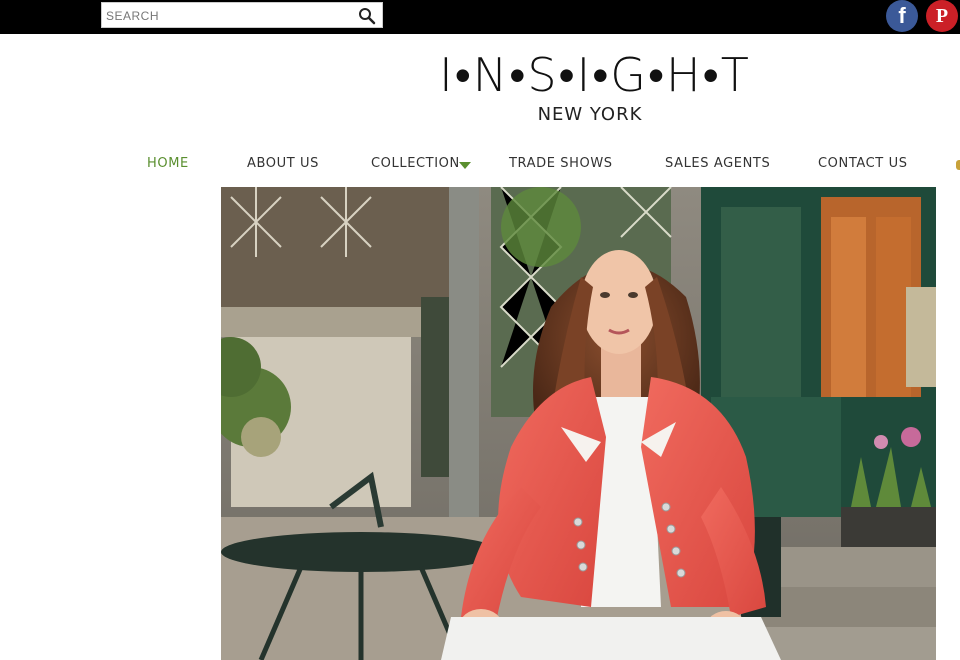 This screenshot has width=960, height=660. Describe the element at coordinates (717, 163) in the screenshot. I see `nav-item-sales-agents: SALES AGENTS` at that location.